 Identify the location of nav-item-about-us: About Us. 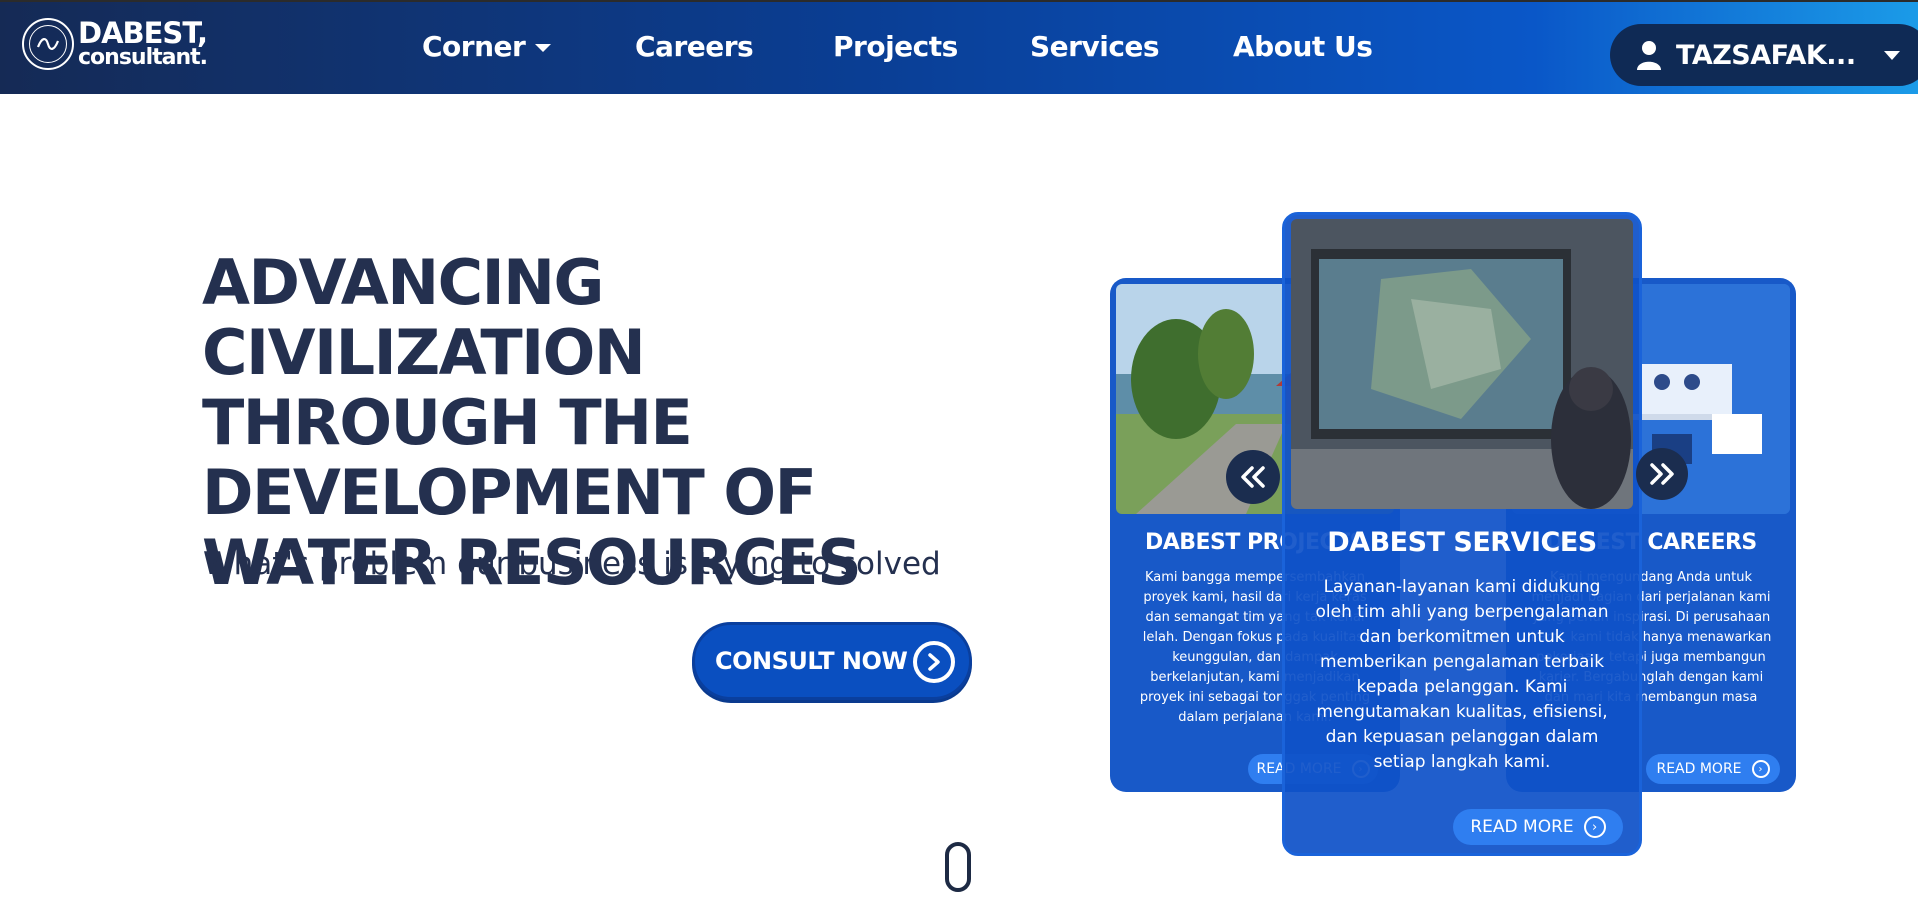
(1303, 46).